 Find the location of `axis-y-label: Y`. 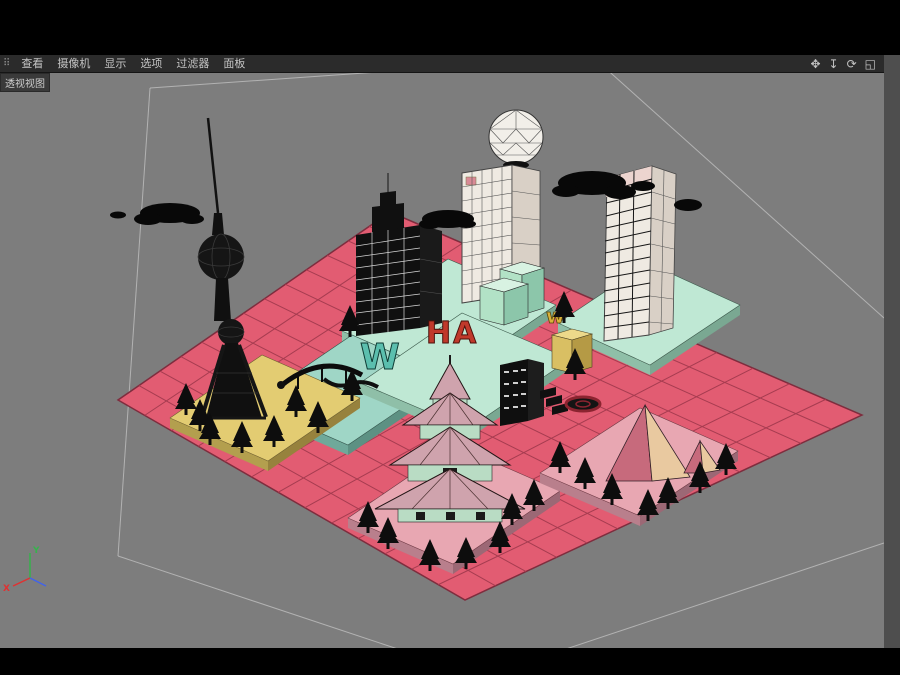

axis-y-label: Y is located at coordinates (36, 551).